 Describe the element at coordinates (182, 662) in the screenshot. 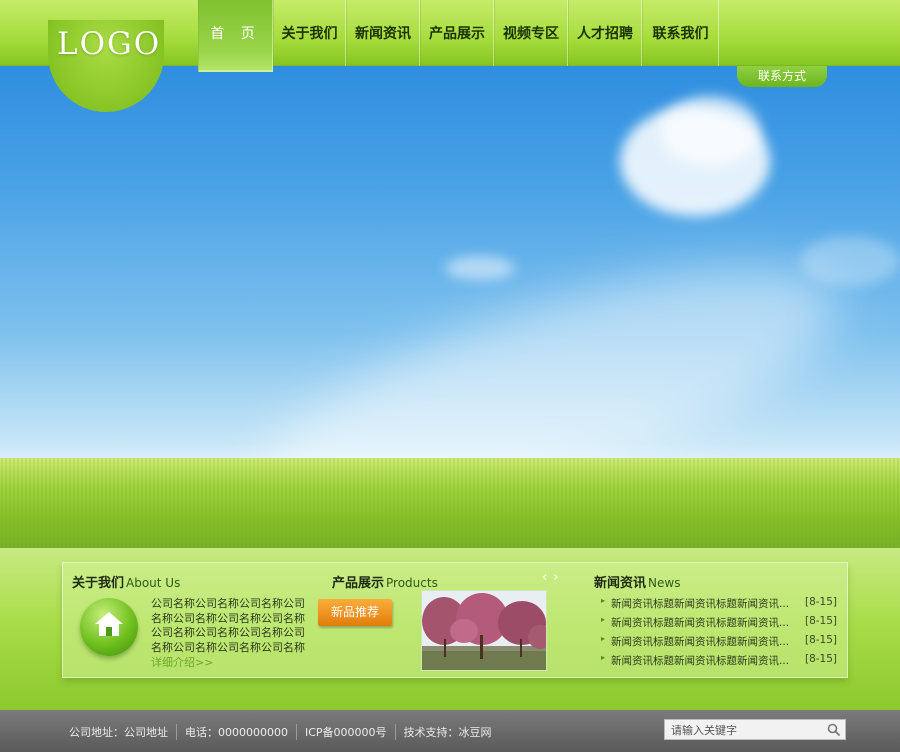

I see `about-more-link: 详细介绍>>` at that location.